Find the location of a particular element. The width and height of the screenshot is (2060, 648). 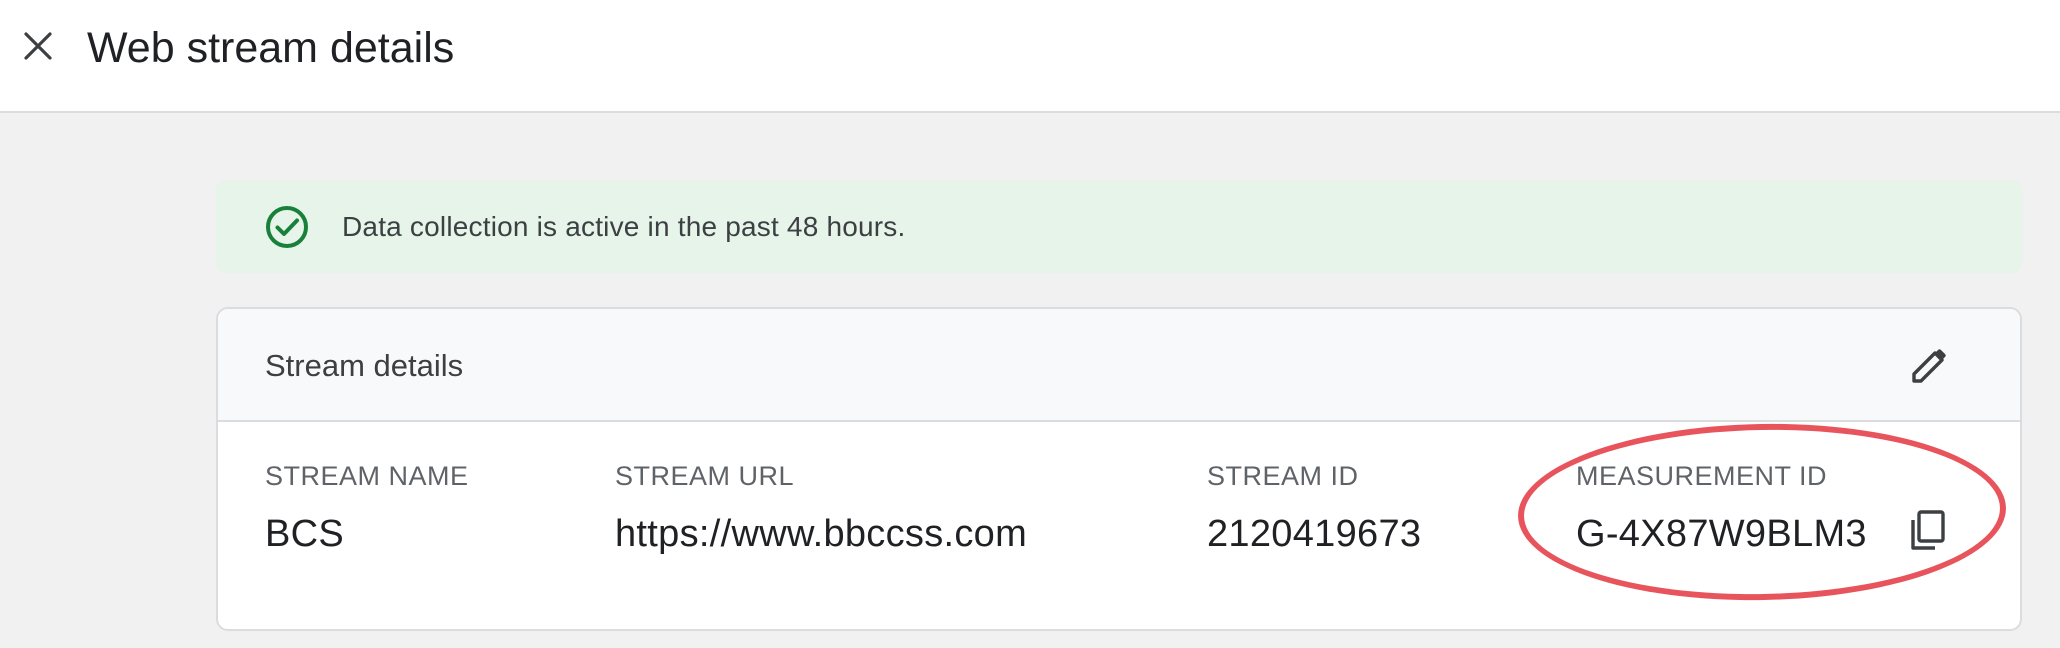

stream-name-field: STREAM NAME BCS is located at coordinates (367, 508).